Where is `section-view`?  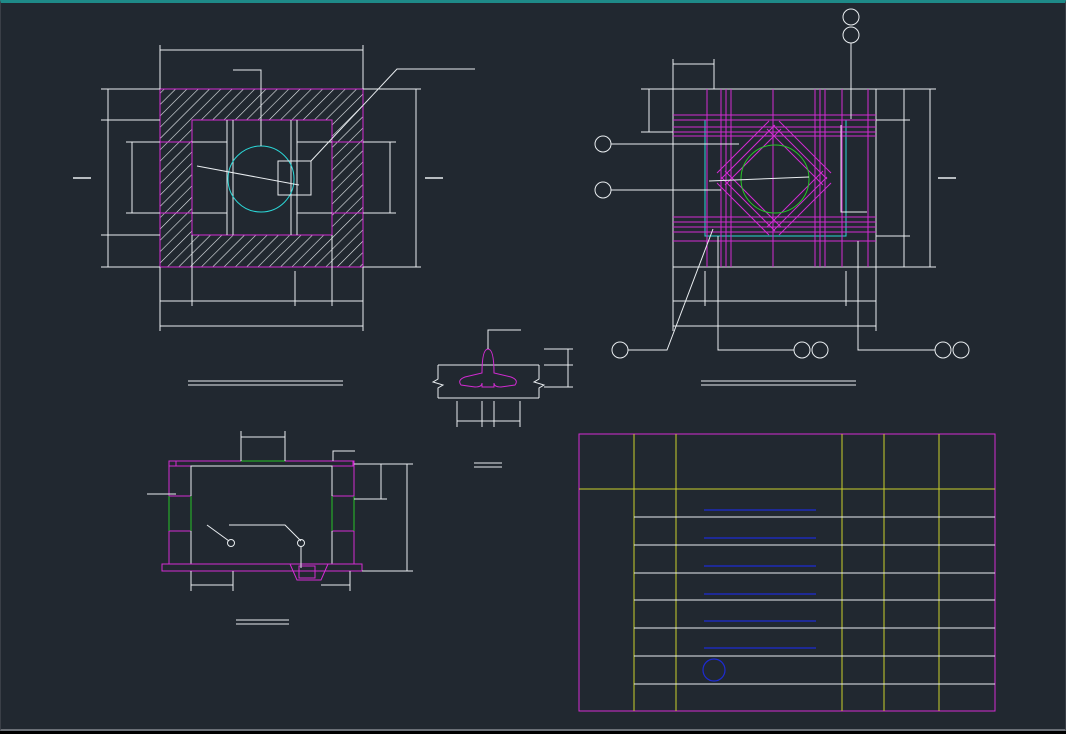 section-view is located at coordinates (280, 528).